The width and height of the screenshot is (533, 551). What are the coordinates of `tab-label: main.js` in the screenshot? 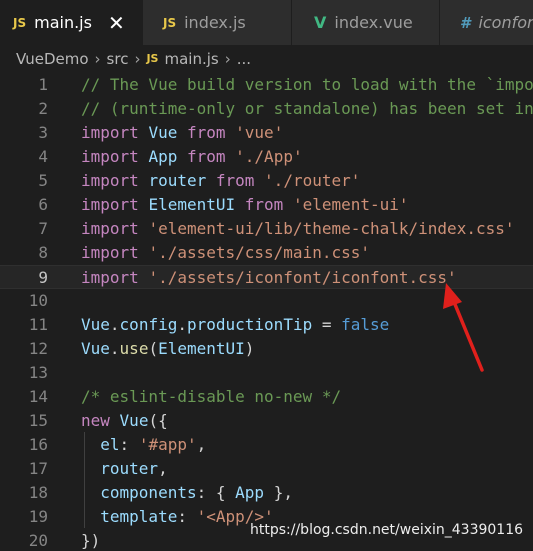 It's located at (63, 22).